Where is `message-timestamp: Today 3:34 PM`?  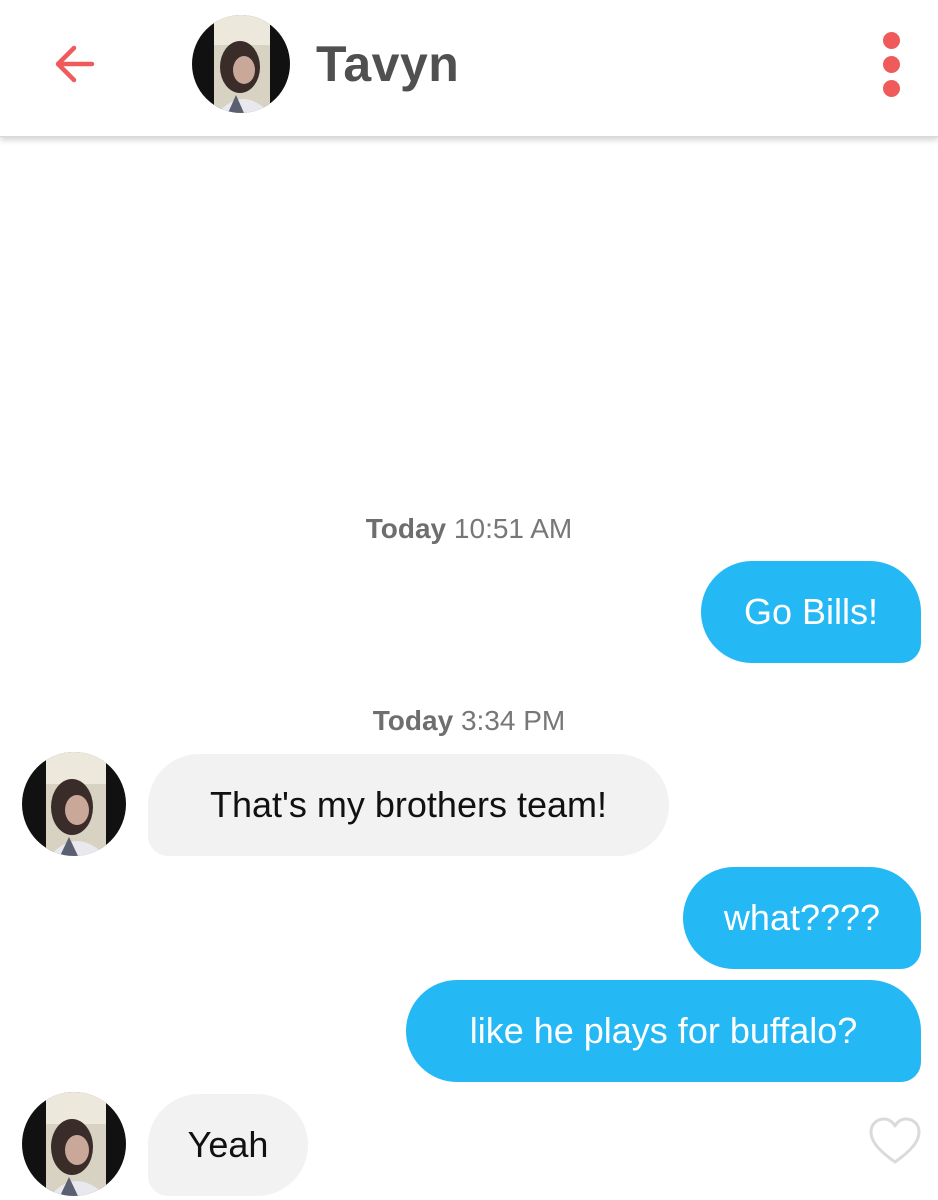 message-timestamp: Today 3:34 PM is located at coordinates (469, 720).